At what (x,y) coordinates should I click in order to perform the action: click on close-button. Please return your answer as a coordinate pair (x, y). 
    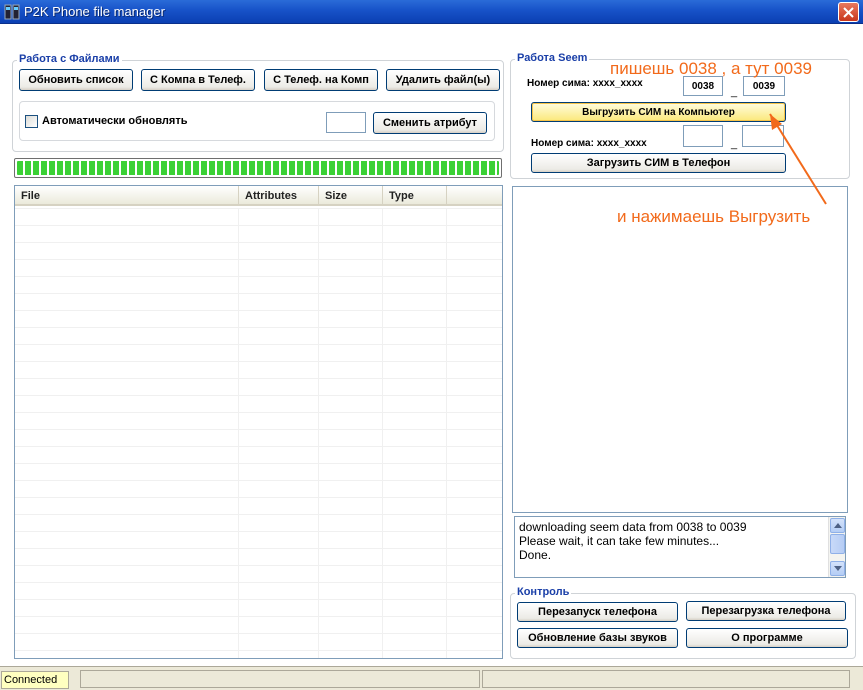
    Looking at the image, I should click on (848, 12).